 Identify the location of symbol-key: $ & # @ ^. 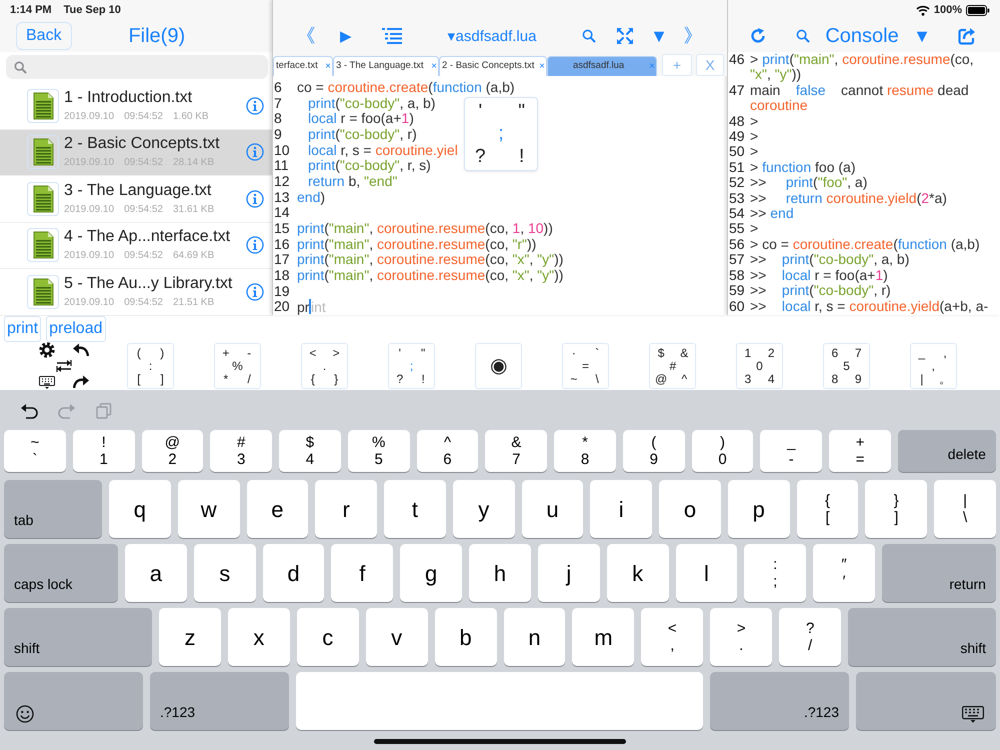
(672, 366).